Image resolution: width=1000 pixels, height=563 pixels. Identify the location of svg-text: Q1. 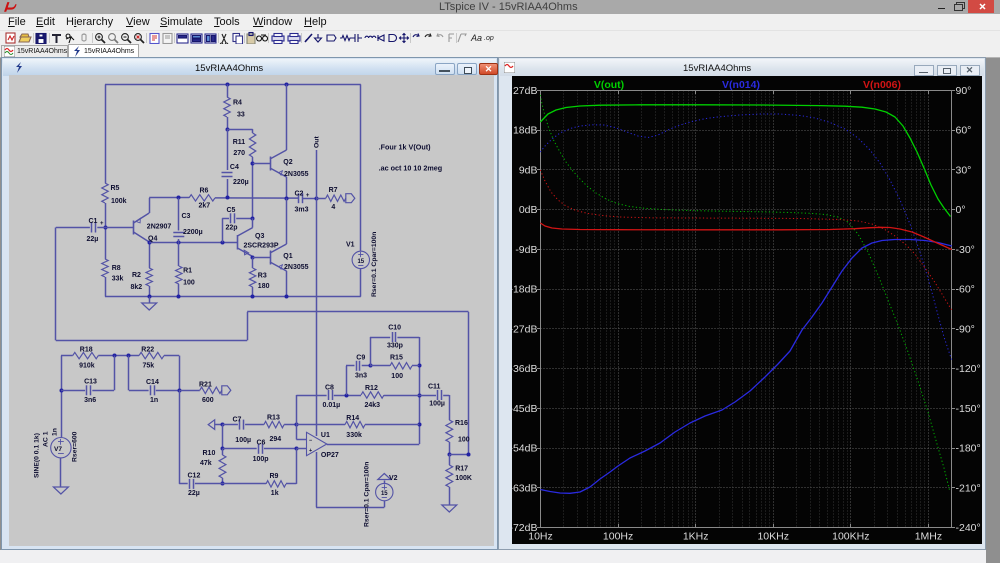
(287, 256).